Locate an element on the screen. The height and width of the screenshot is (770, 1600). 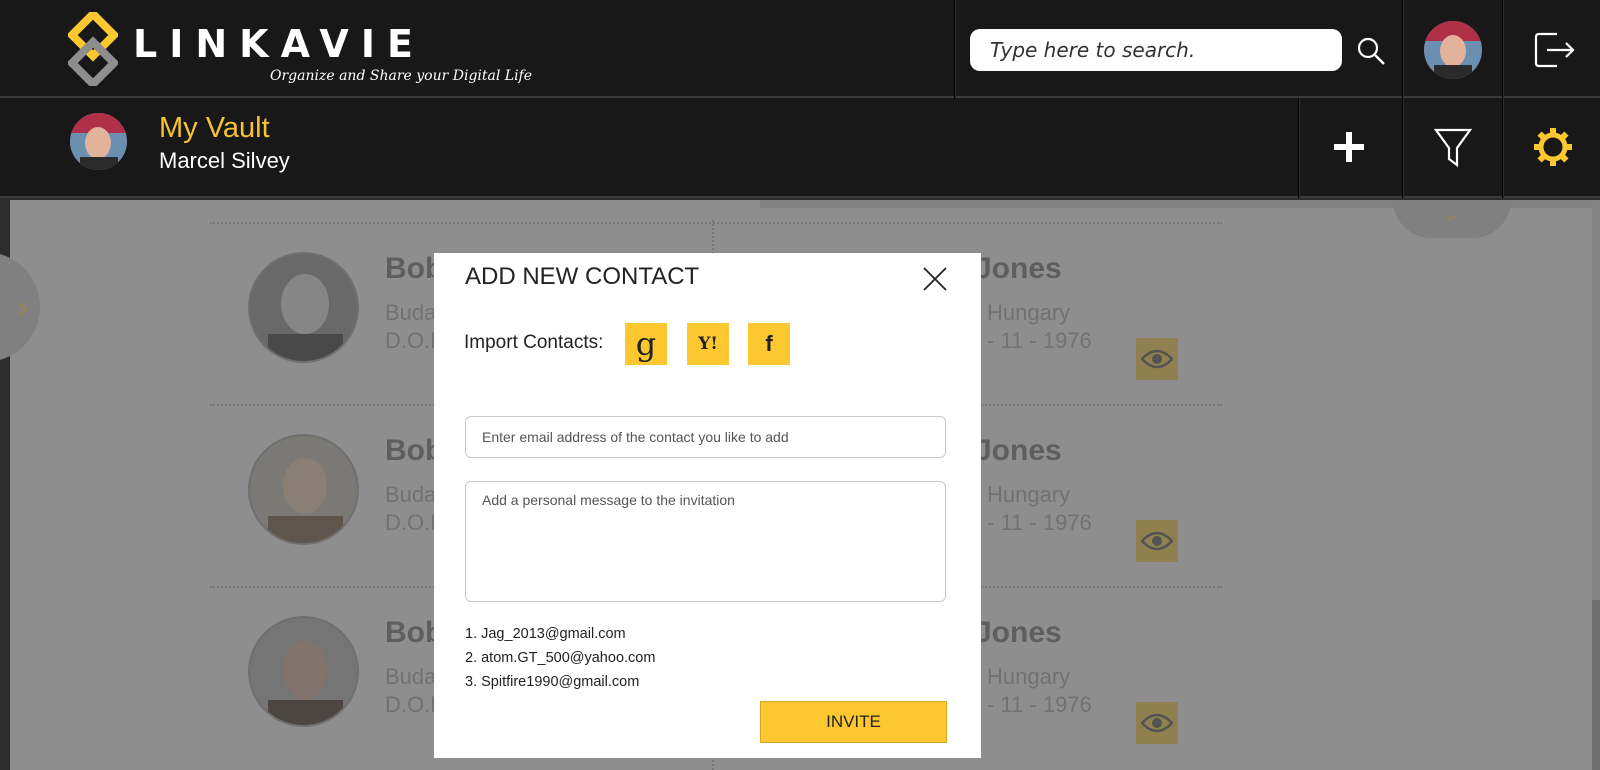
logout-icon is located at coordinates (1555, 50).